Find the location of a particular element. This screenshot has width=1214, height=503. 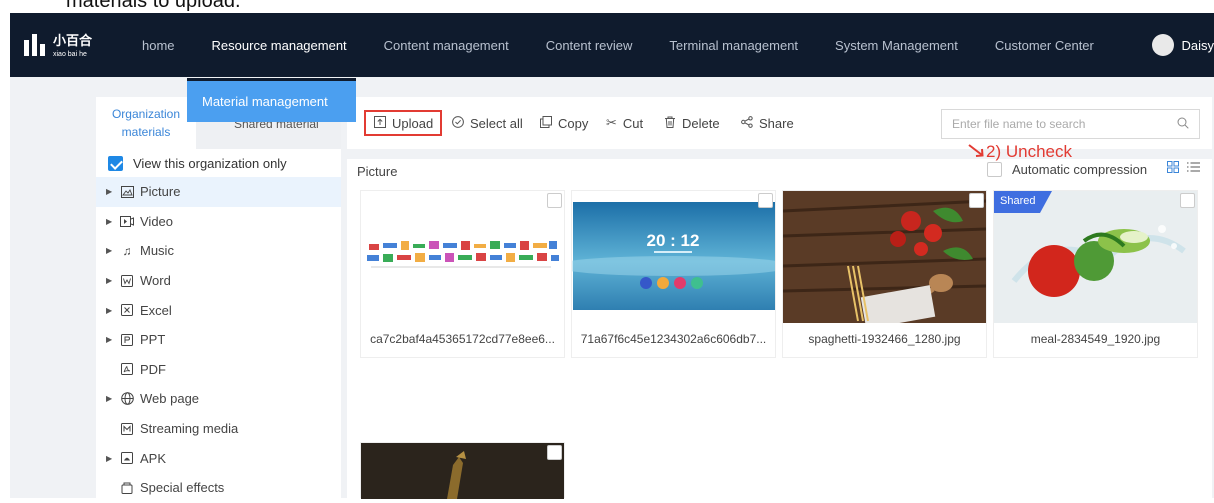

copy-icon is located at coordinates (546, 123).